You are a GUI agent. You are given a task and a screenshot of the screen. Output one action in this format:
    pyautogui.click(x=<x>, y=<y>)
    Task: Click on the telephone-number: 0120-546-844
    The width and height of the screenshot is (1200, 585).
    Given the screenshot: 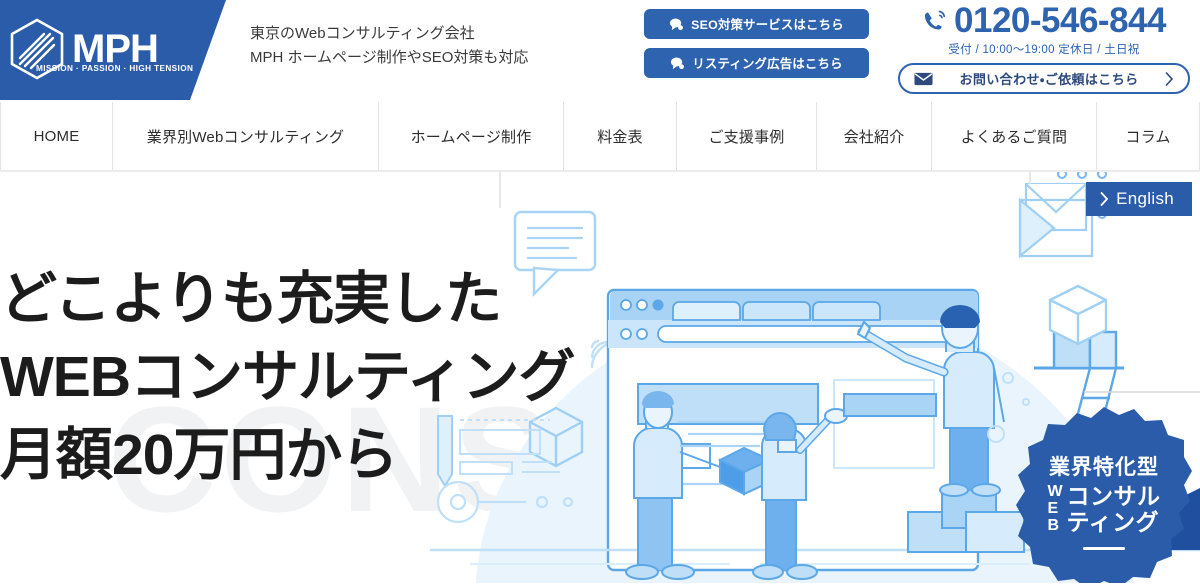 What is the action you would take?
    pyautogui.click(x=1060, y=20)
    